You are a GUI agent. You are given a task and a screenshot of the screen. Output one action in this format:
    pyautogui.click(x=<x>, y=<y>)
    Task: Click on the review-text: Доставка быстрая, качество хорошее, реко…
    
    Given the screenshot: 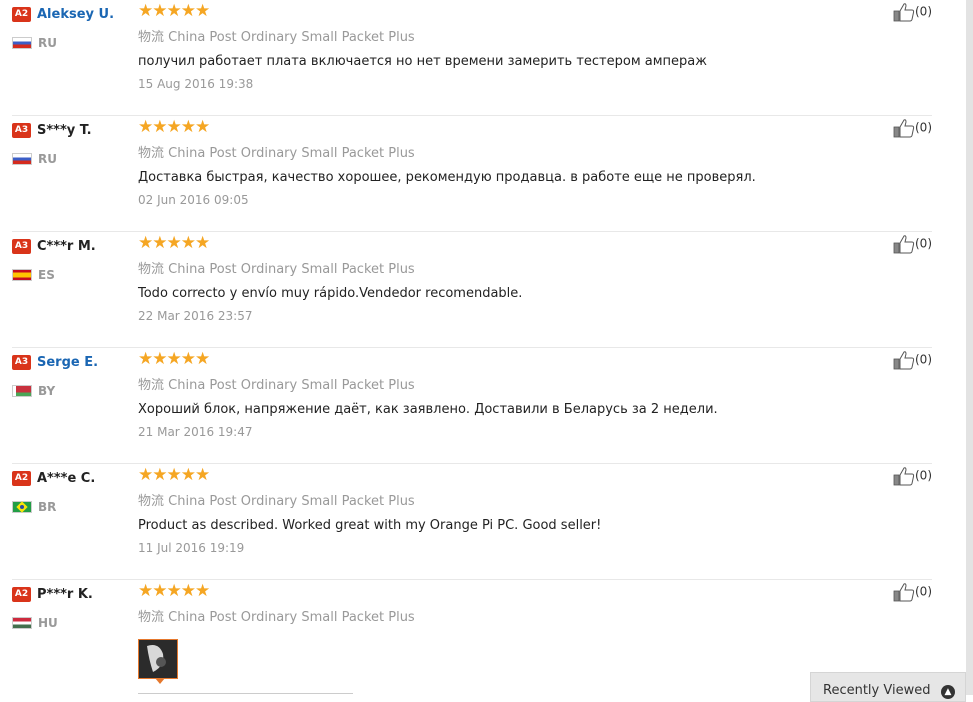 What is the action you would take?
    pyautogui.click(x=447, y=177)
    